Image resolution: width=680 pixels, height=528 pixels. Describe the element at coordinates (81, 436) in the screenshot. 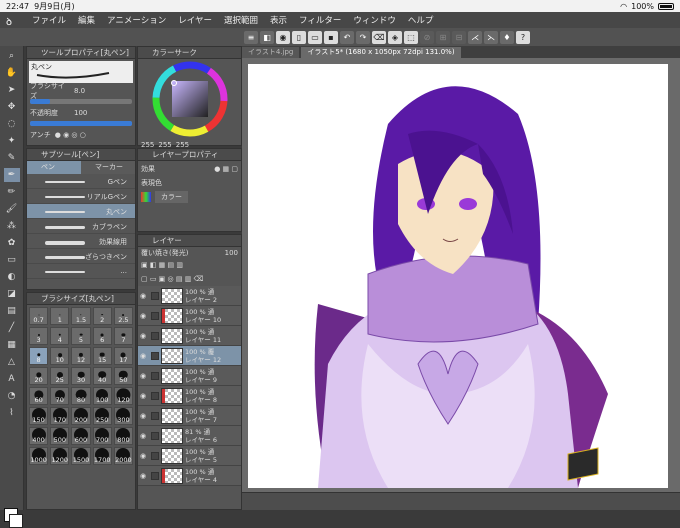

I see `brush-size-cell: 600` at that location.